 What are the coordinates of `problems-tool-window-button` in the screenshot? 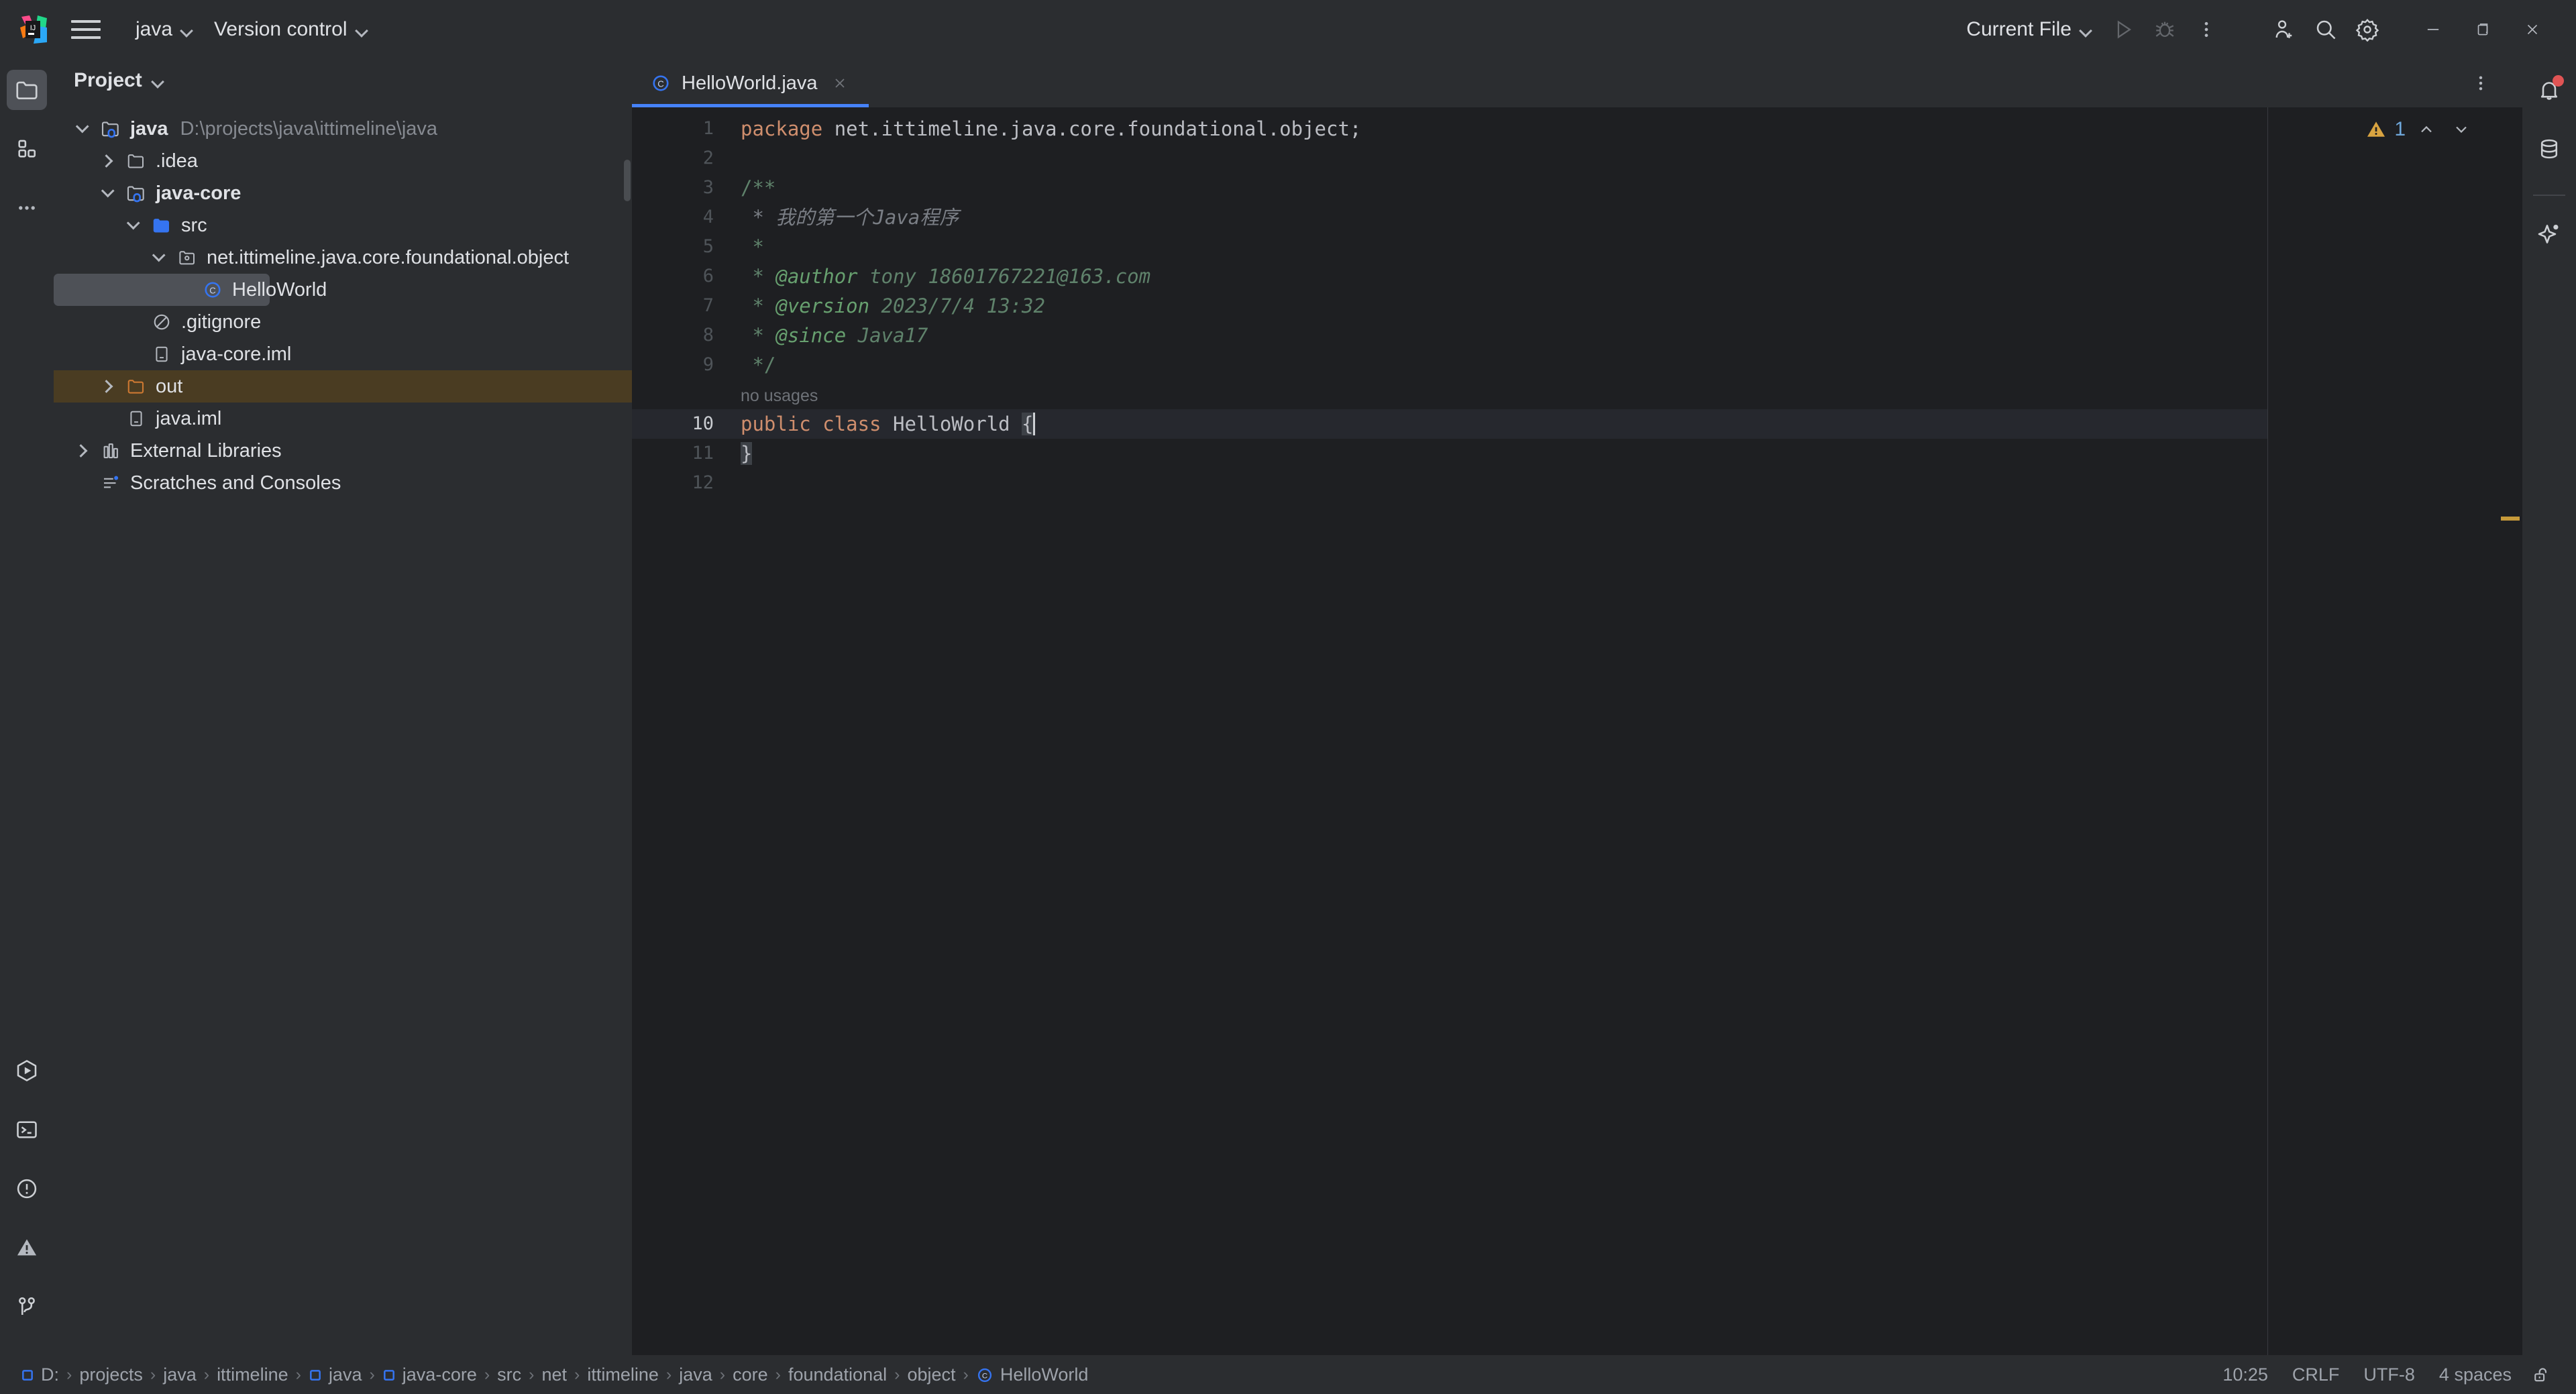 It's located at (27, 1189).